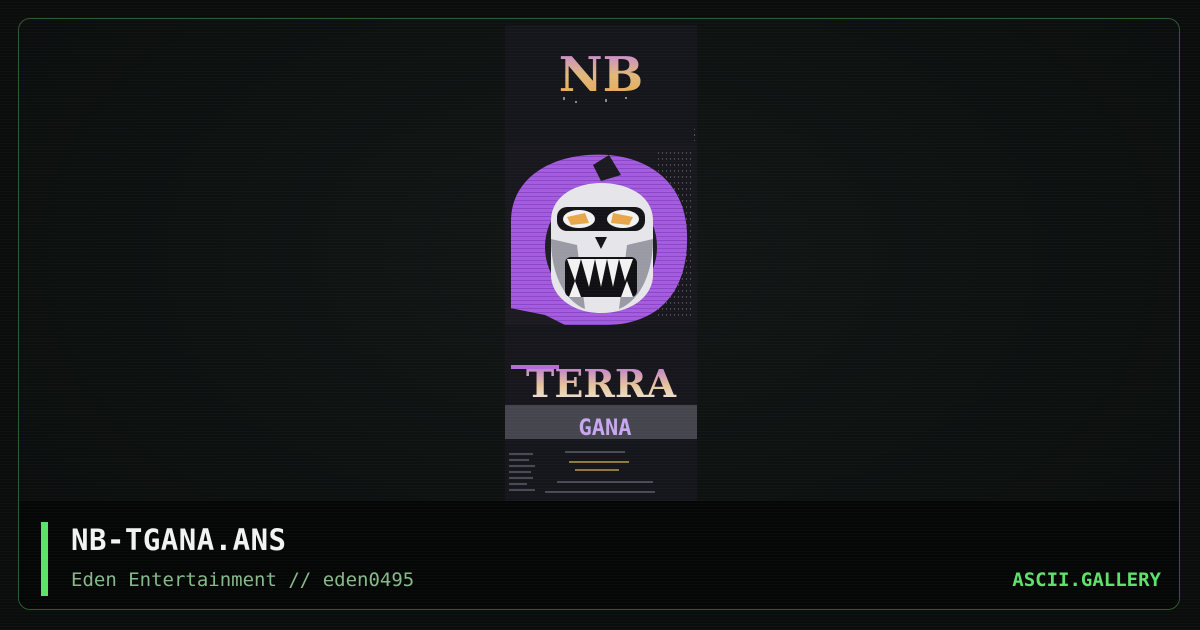  I want to click on ansi-artwork-image: NB TERRA GANA, so click(601, 270).